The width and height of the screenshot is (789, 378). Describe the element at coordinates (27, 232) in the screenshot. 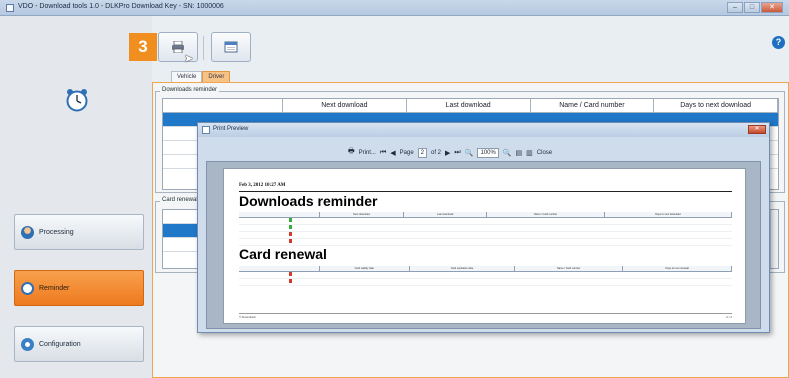

I see `processing-person-icon` at that location.